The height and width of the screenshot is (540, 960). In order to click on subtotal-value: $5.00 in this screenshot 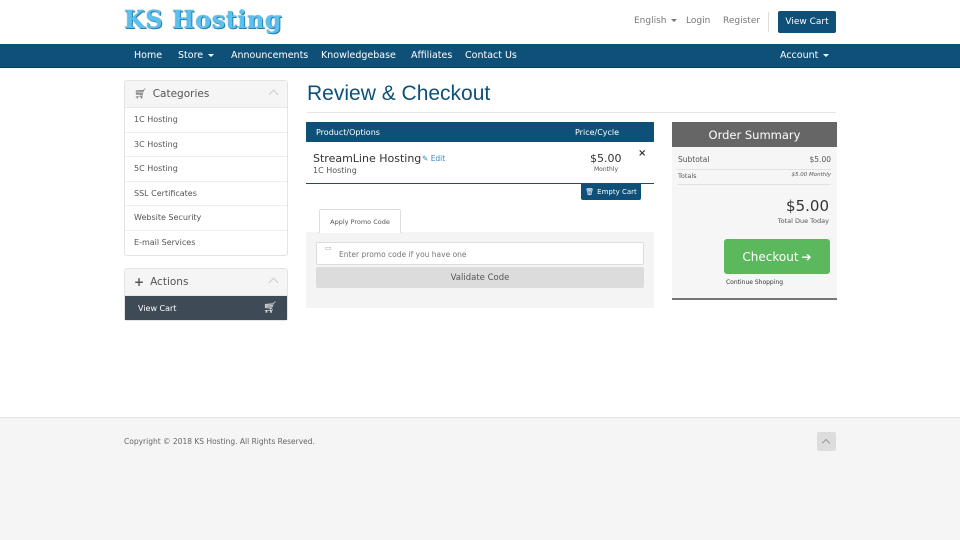, I will do `click(820, 159)`.